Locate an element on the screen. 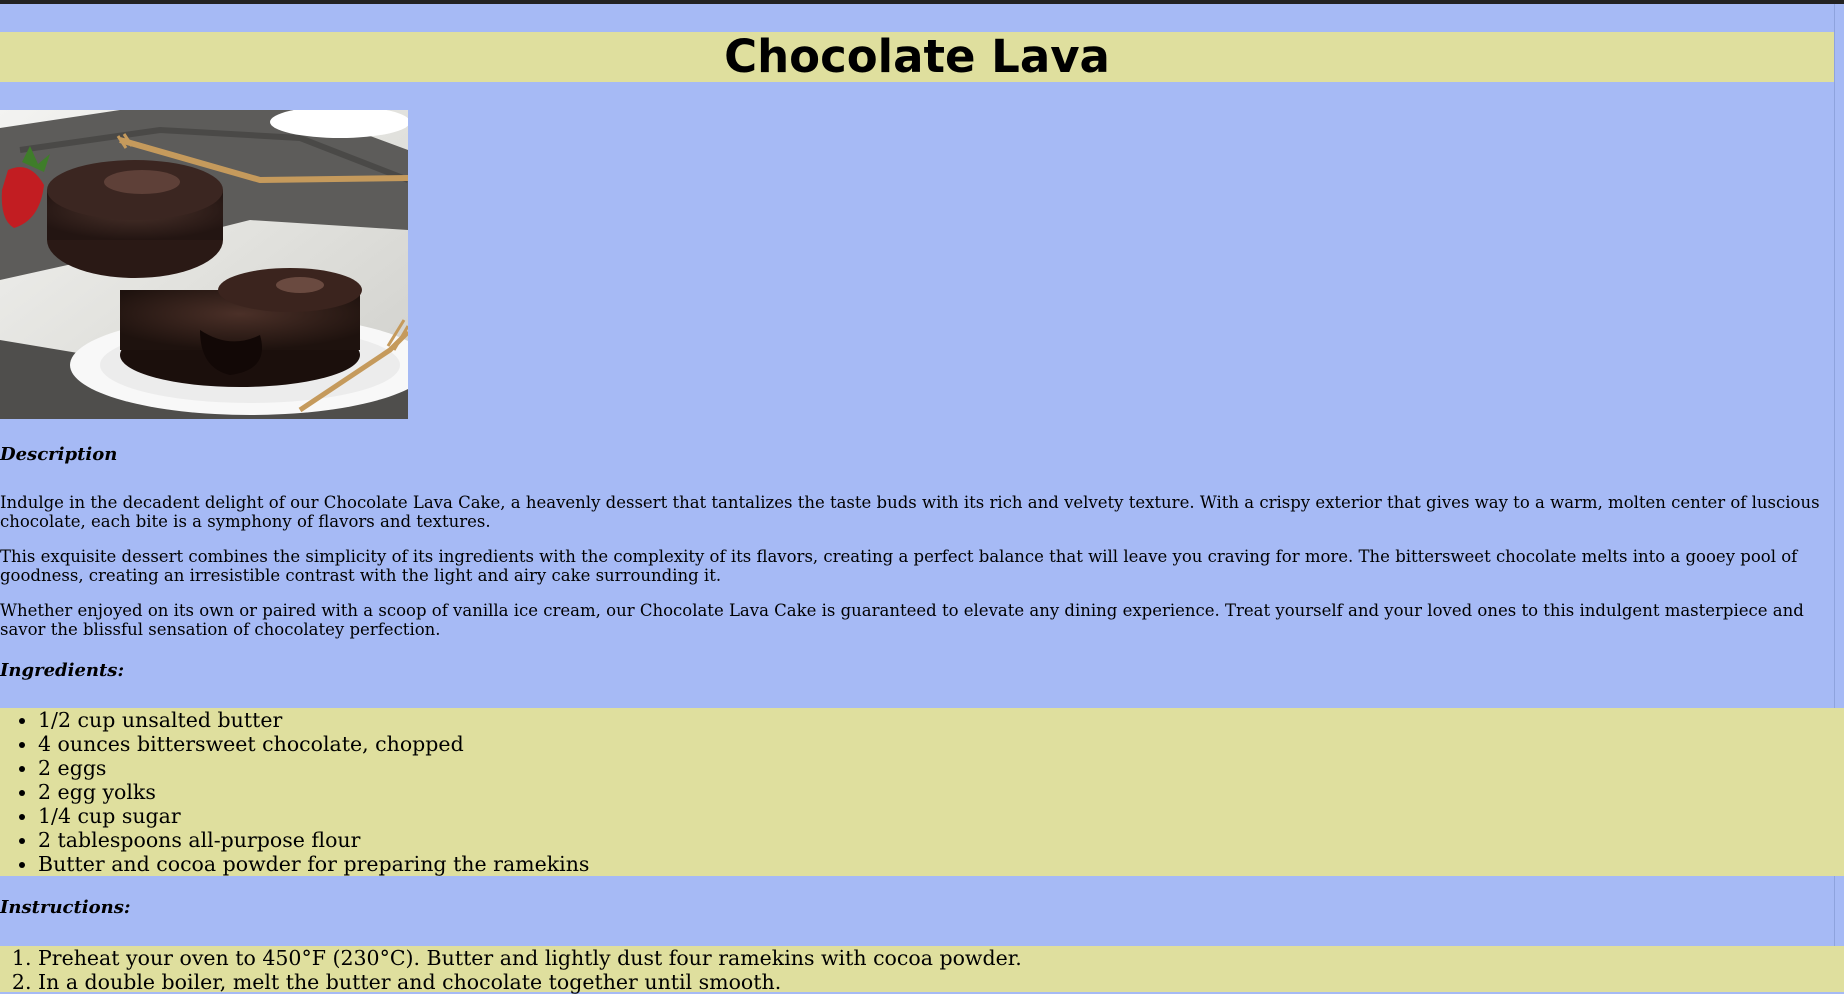  chocolate-lava-cake-photo is located at coordinates (204, 264).